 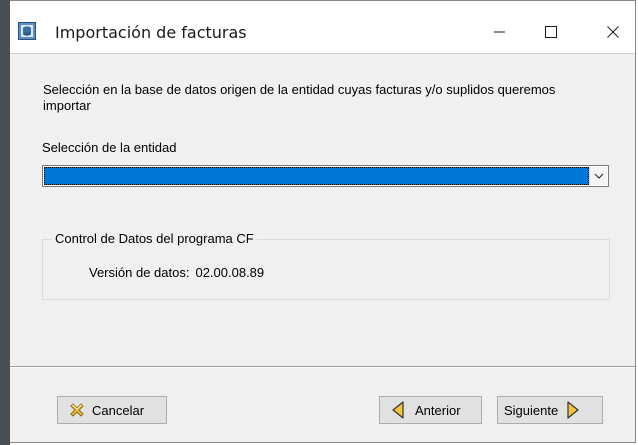 I want to click on entity-selection-label: Selección de la entidad, so click(x=109, y=147).